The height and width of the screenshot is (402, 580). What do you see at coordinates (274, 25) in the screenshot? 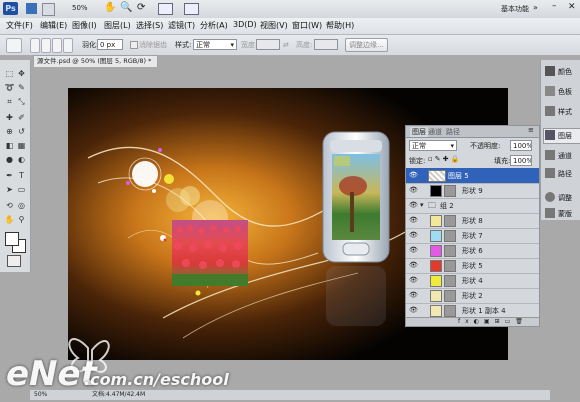
I see `menu-view: 视图(V)` at bounding box center [274, 25].